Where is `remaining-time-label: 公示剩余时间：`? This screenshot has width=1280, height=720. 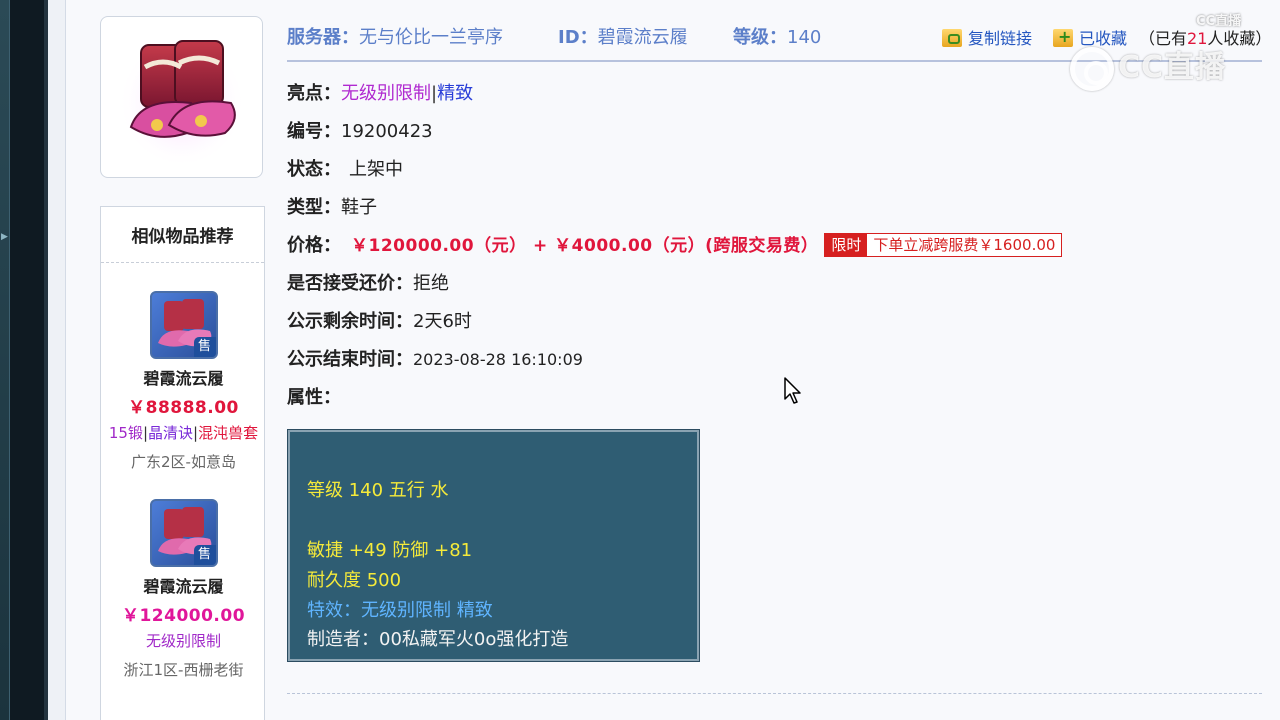
remaining-time-label: 公示剩余时间： is located at coordinates (350, 321).